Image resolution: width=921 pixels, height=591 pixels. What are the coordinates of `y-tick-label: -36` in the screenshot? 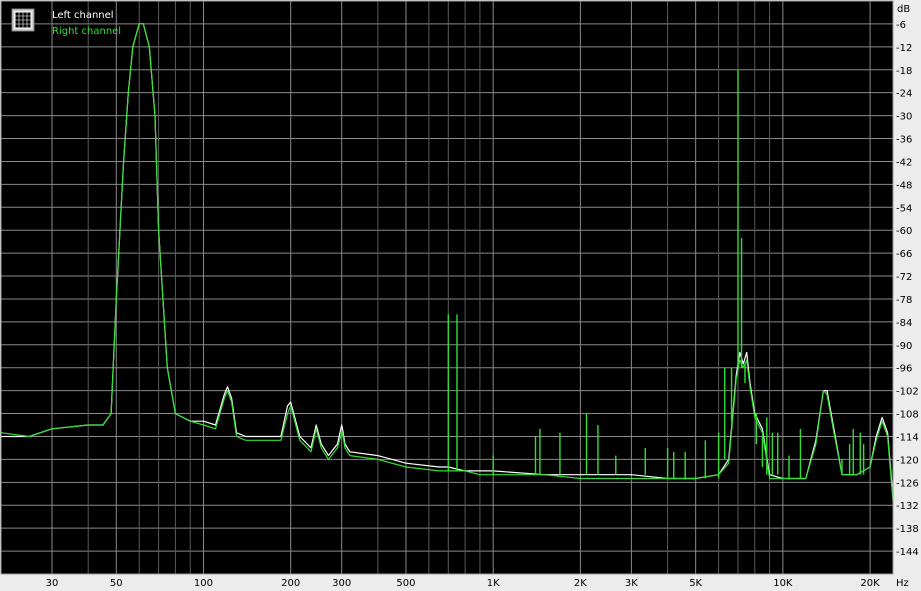 It's located at (904, 140).